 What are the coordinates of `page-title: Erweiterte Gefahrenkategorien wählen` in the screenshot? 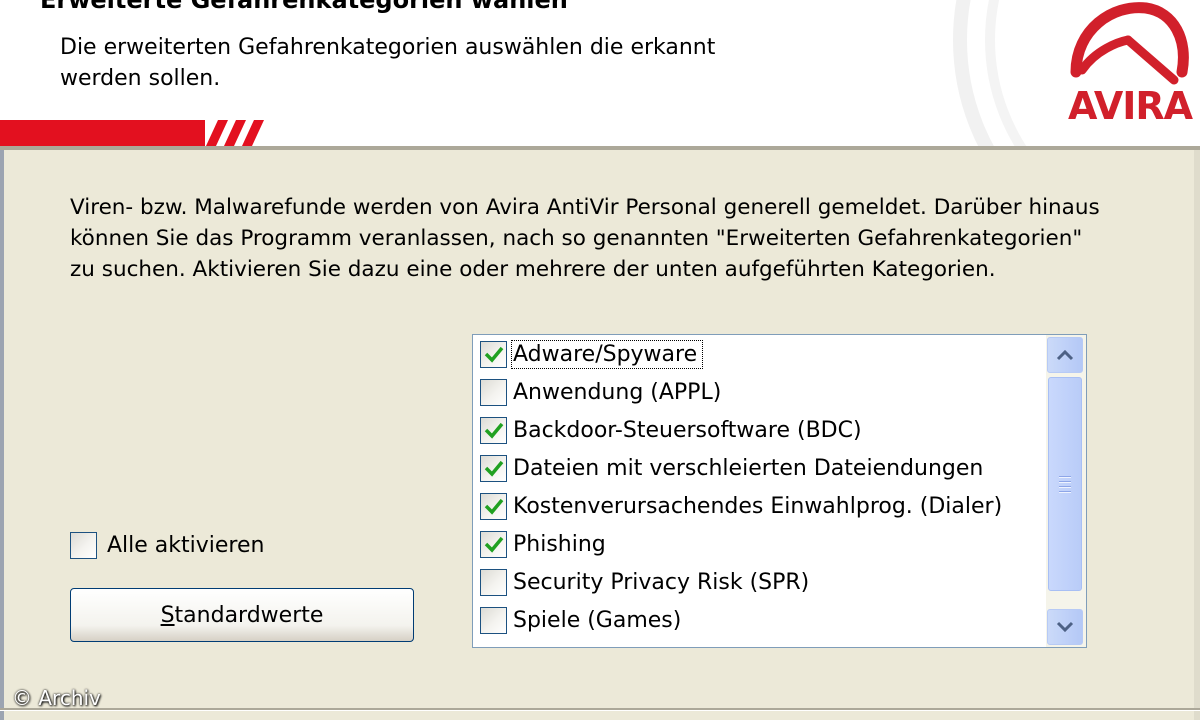 It's located at (304, 7).